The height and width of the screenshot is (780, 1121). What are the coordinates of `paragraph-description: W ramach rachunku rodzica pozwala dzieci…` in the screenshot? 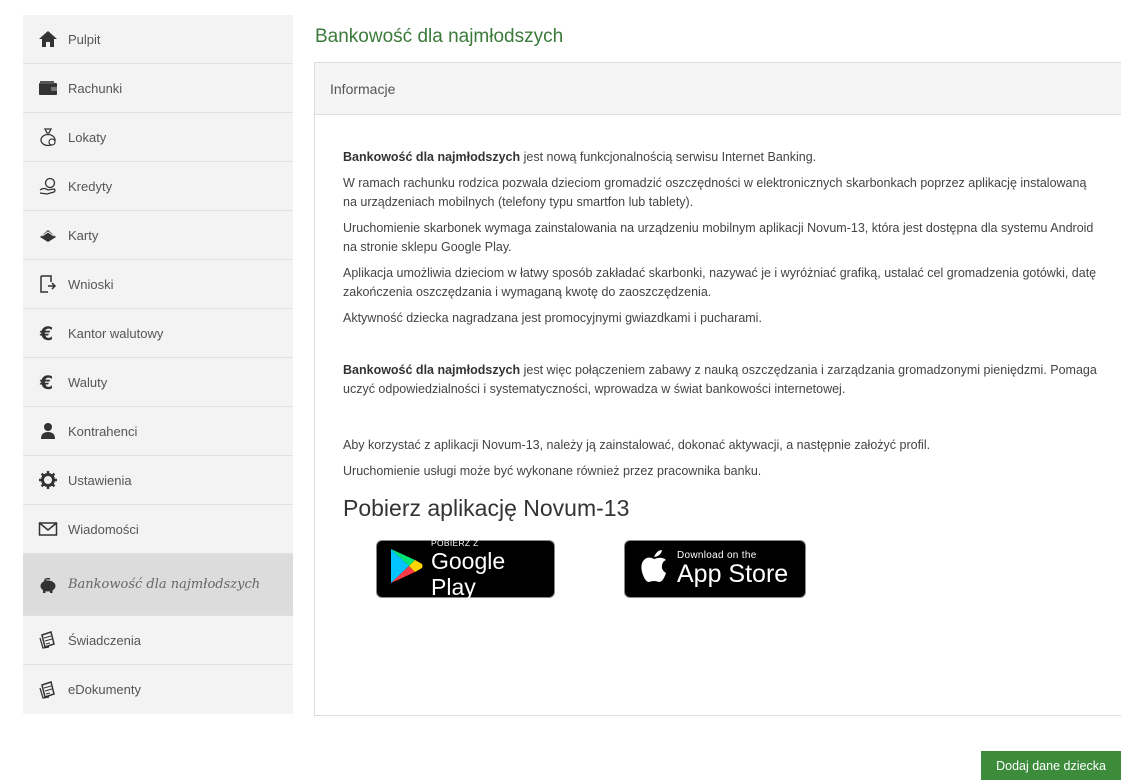 It's located at (715, 192).